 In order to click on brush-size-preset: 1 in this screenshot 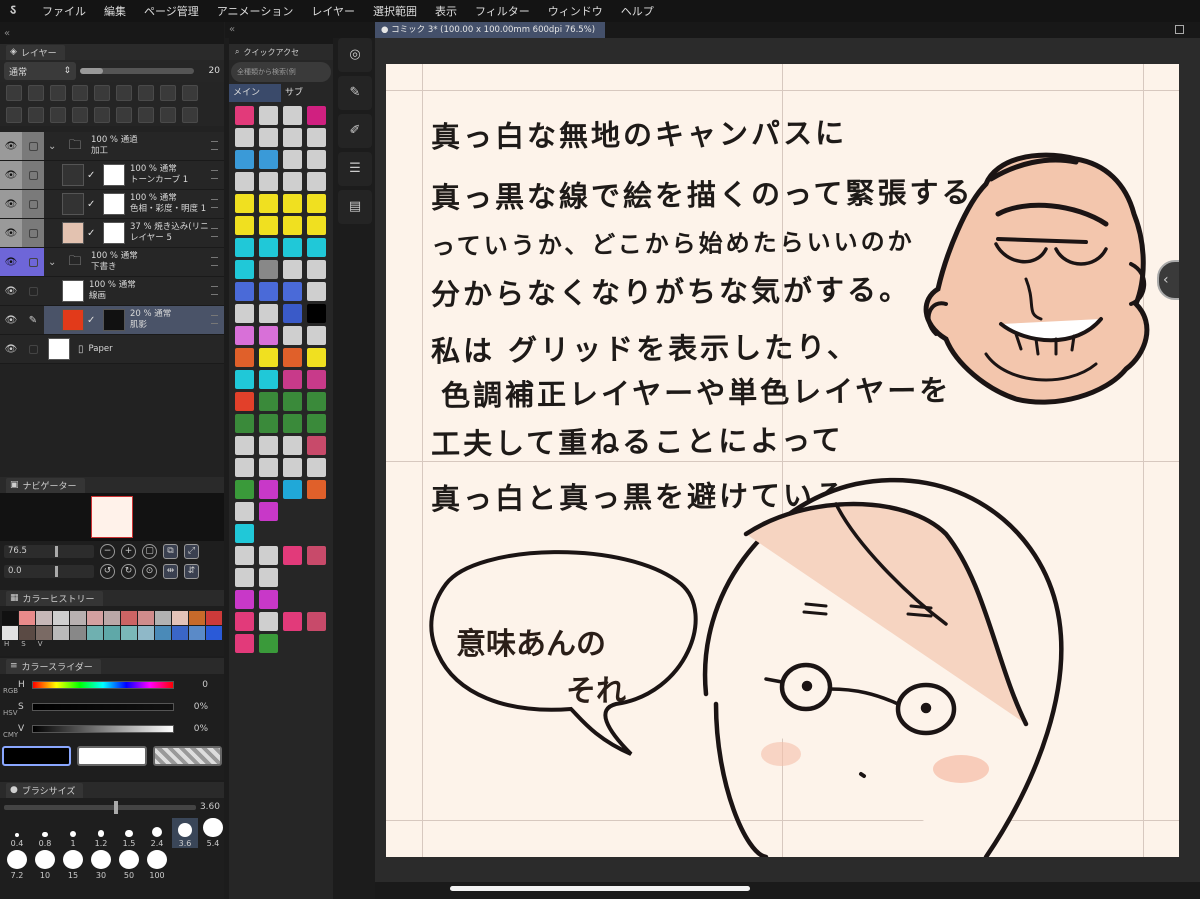, I will do `click(73, 833)`.